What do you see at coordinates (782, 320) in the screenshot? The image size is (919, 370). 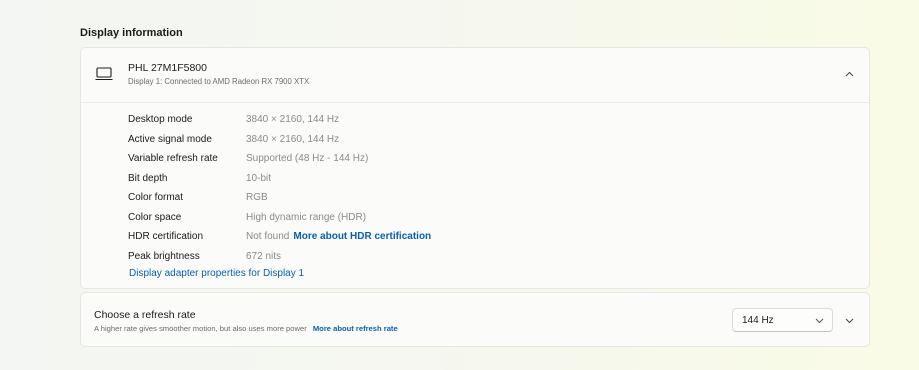 I see `refresh-rate-dropdown: 144 Hz` at bounding box center [782, 320].